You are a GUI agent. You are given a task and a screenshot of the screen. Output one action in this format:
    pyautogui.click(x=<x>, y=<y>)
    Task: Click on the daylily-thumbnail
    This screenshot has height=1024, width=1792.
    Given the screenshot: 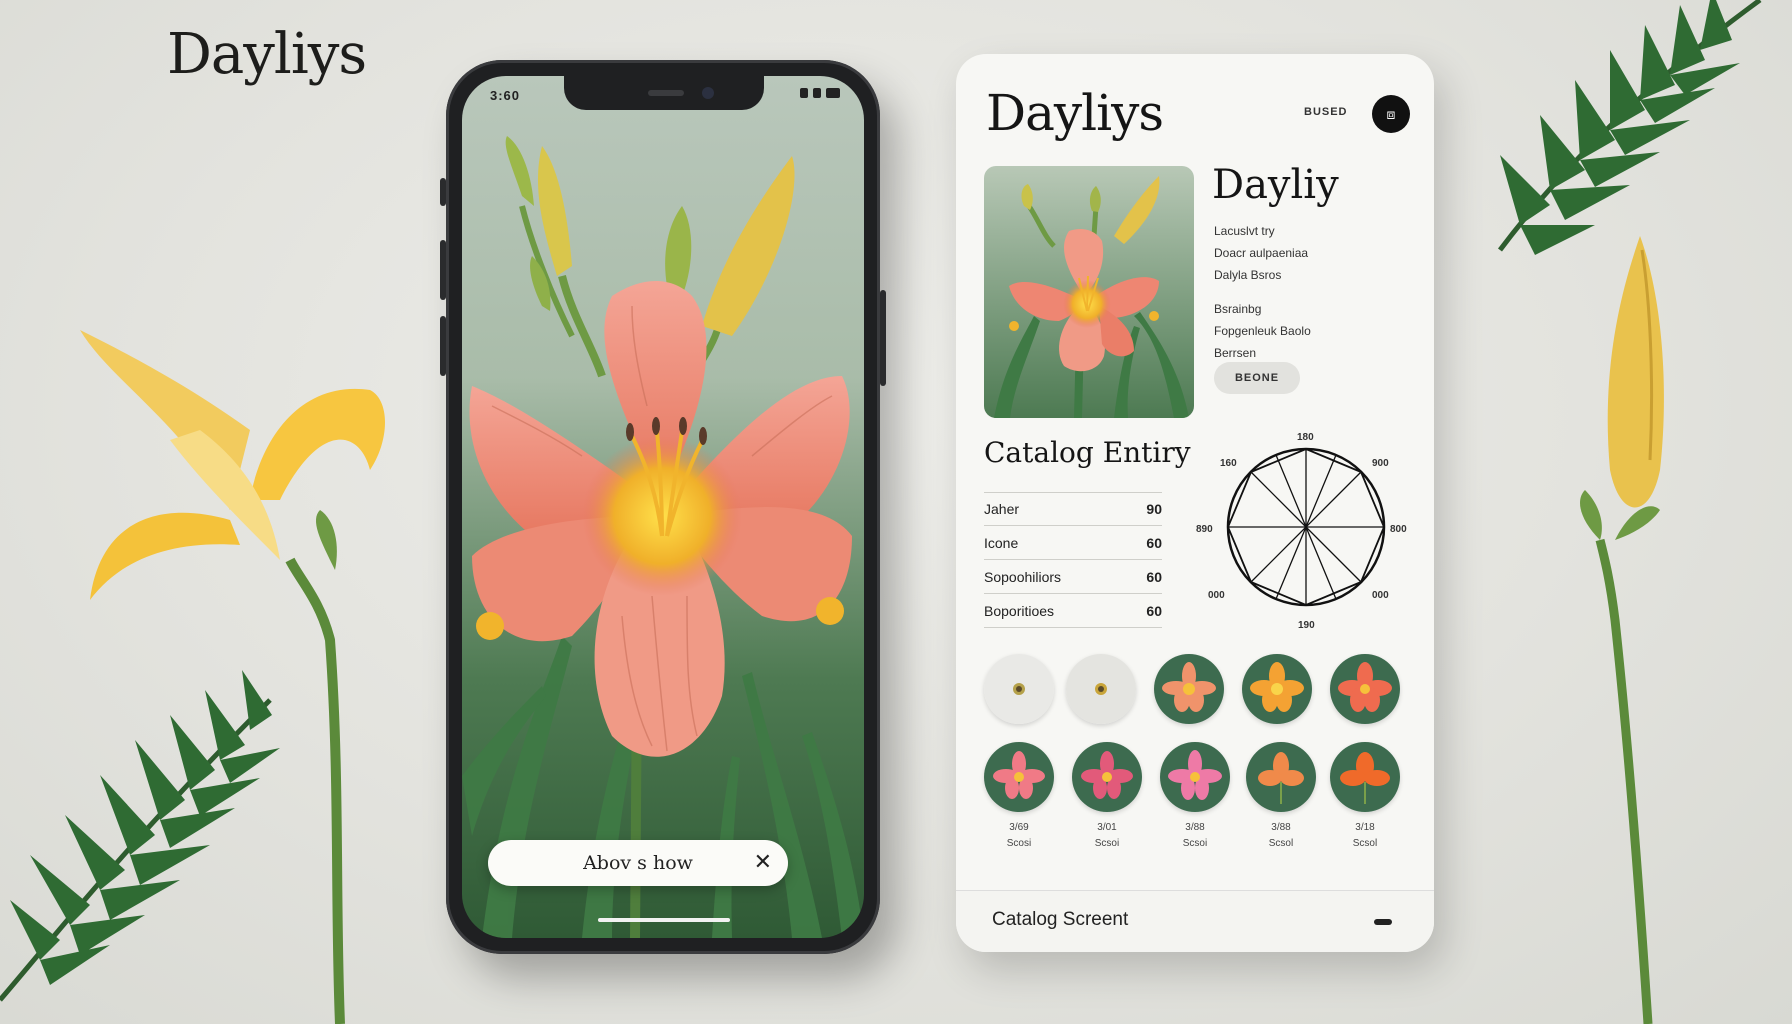 What is the action you would take?
    pyautogui.click(x=1089, y=292)
    